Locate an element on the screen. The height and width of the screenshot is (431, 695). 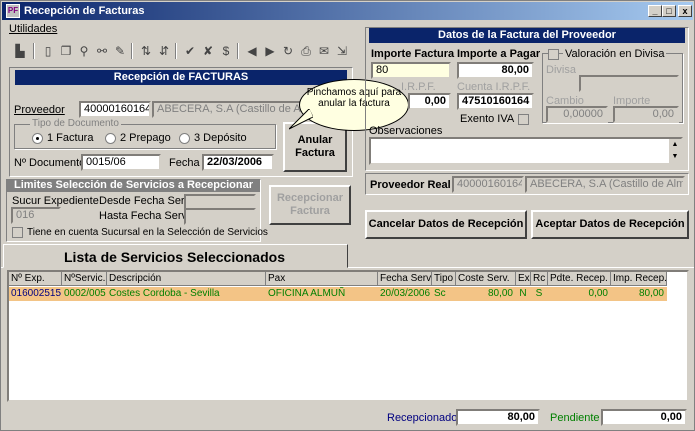
hasta-fecha-field is located at coordinates (220, 216).